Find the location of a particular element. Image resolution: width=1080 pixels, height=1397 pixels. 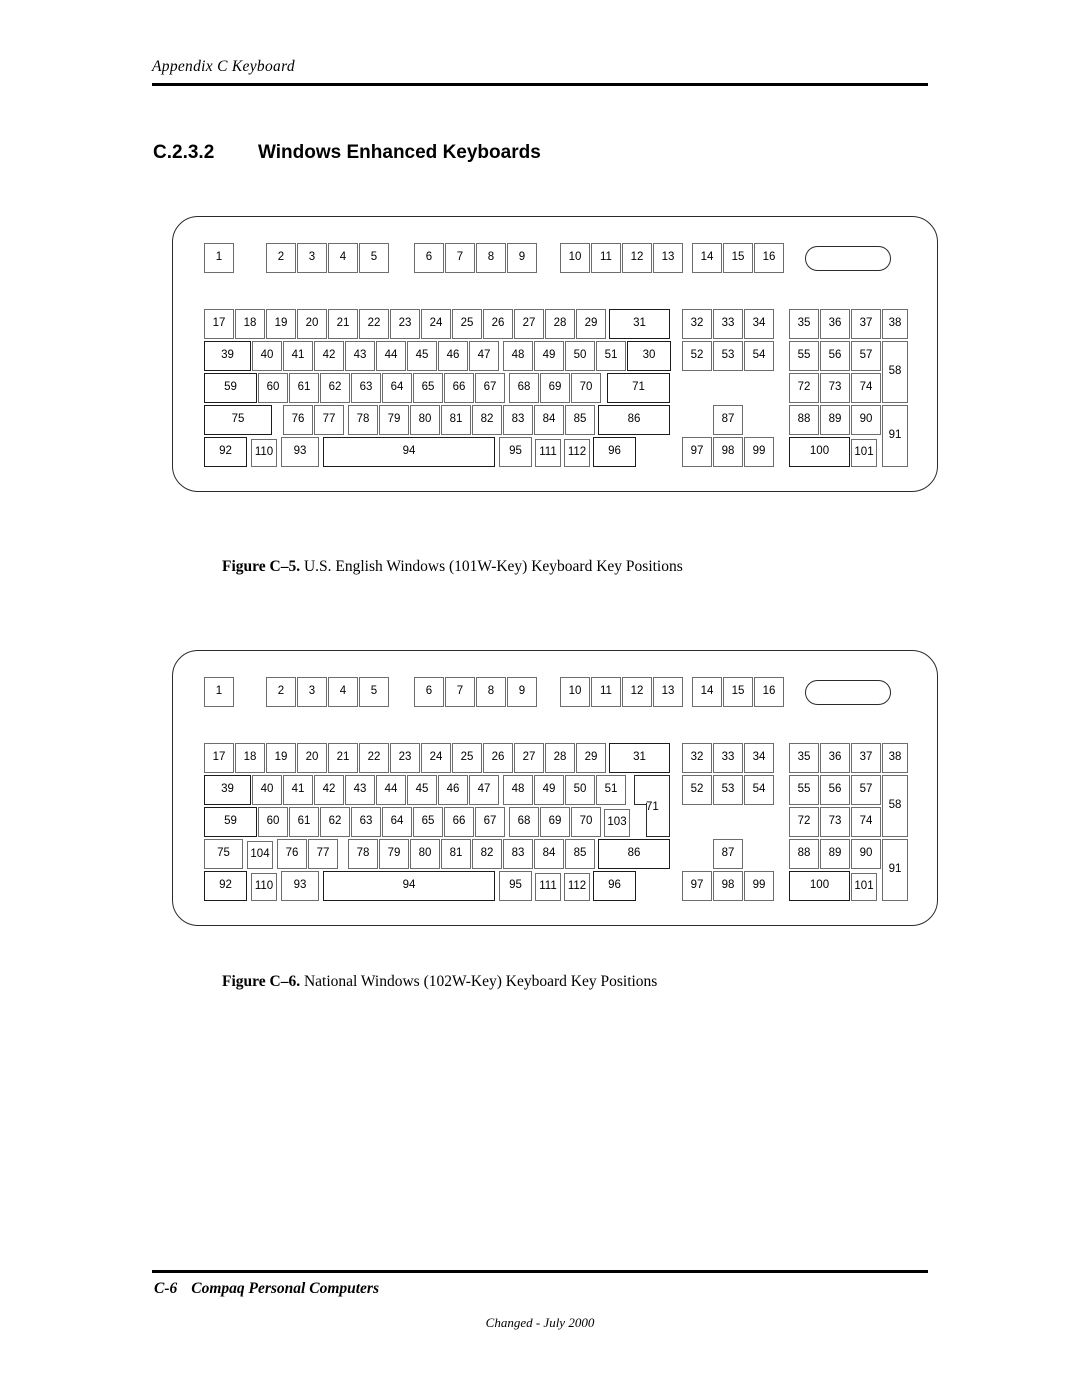

keyboard-key-100: 100 is located at coordinates (819, 452).